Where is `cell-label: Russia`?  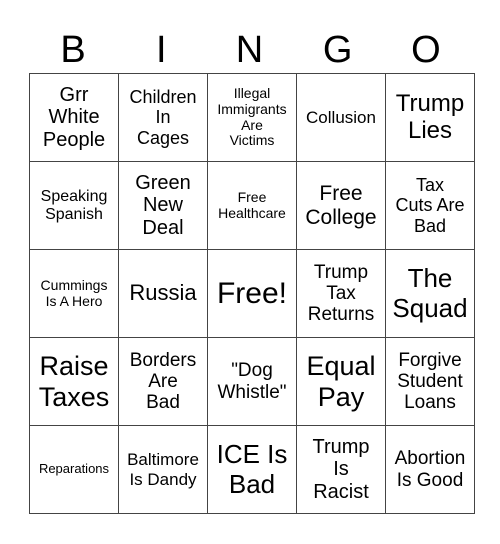
cell-label: Russia is located at coordinates (163, 293).